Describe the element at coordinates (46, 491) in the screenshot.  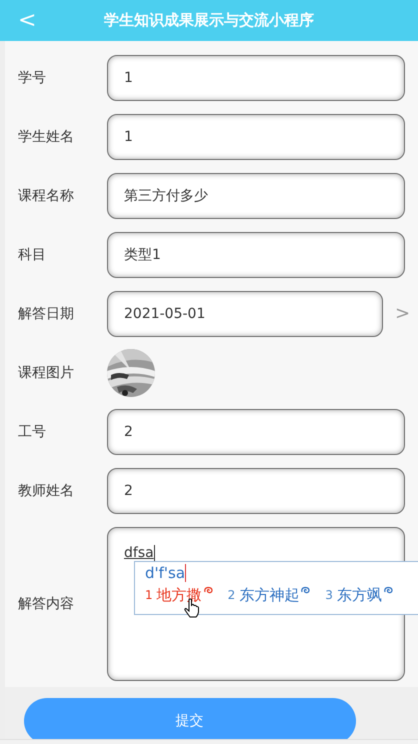
I see `field-label: 教师姓名` at that location.